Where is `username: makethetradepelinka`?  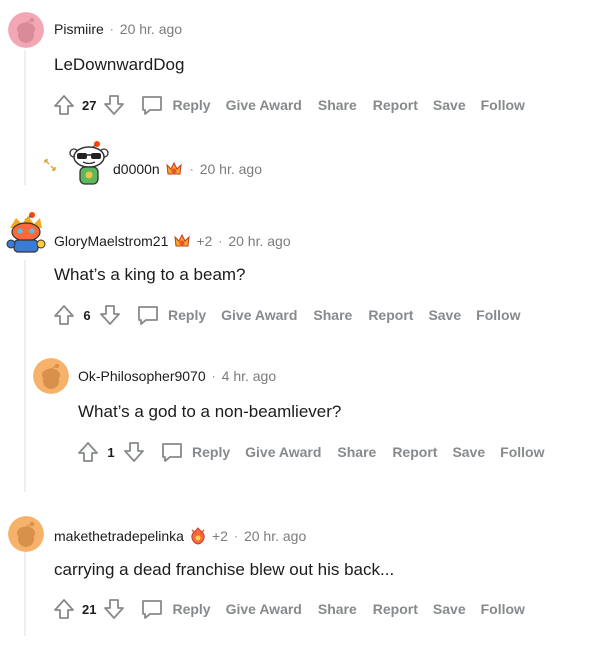
username: makethetradepelinka is located at coordinates (119, 536).